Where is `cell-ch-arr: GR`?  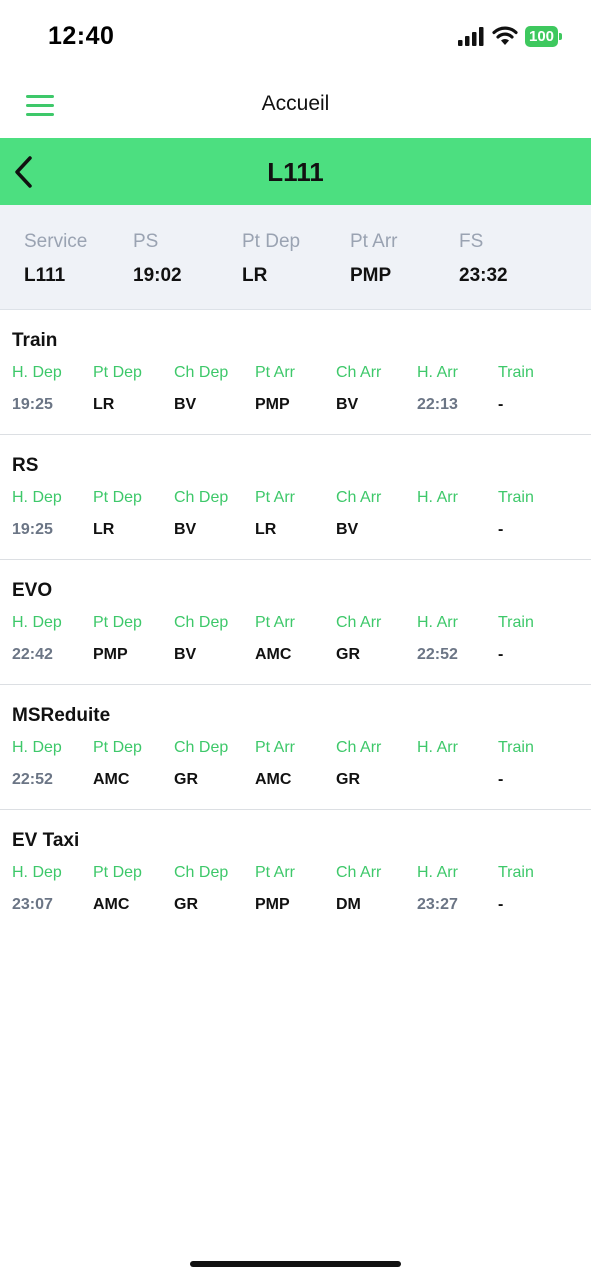 cell-ch-arr: GR is located at coordinates (348, 779).